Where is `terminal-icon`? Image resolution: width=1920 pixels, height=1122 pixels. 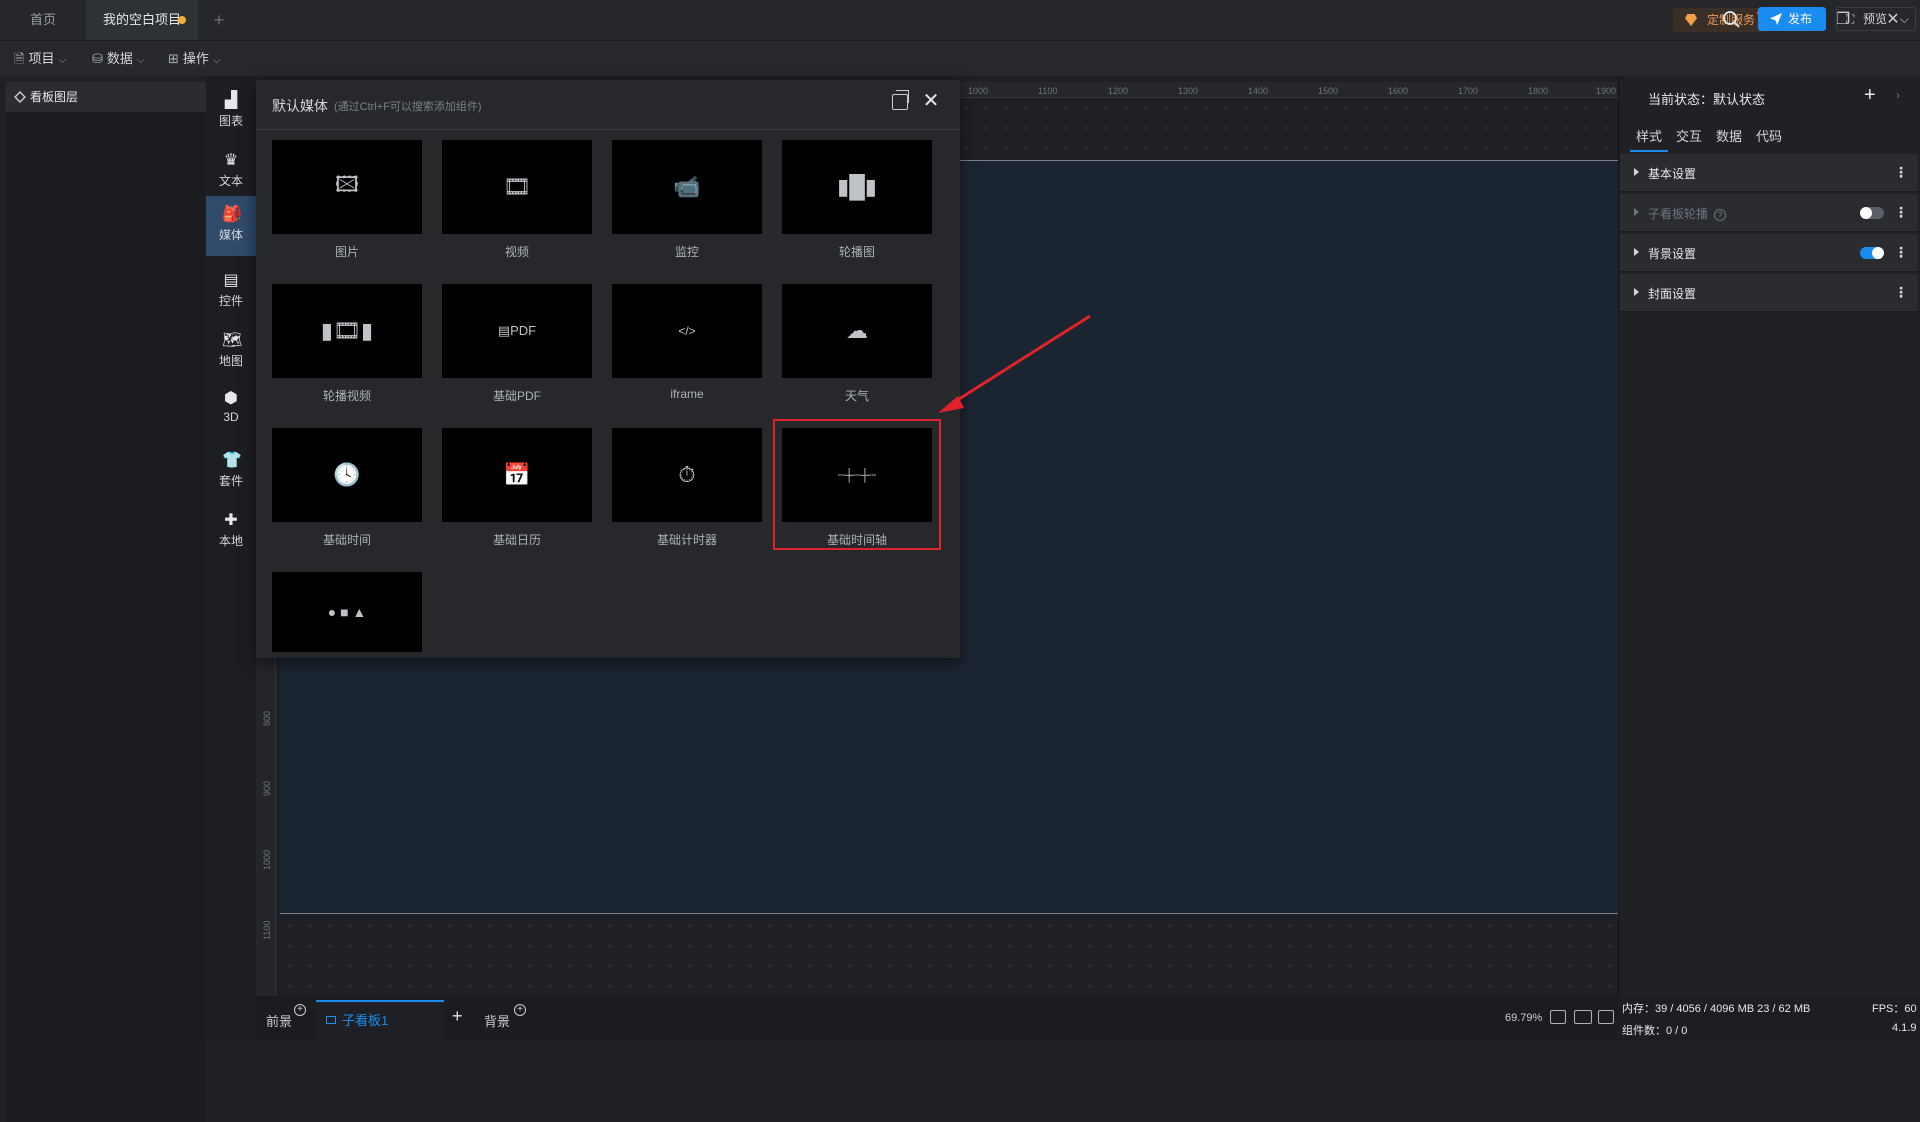
terminal-icon is located at coordinates (1606, 1017).